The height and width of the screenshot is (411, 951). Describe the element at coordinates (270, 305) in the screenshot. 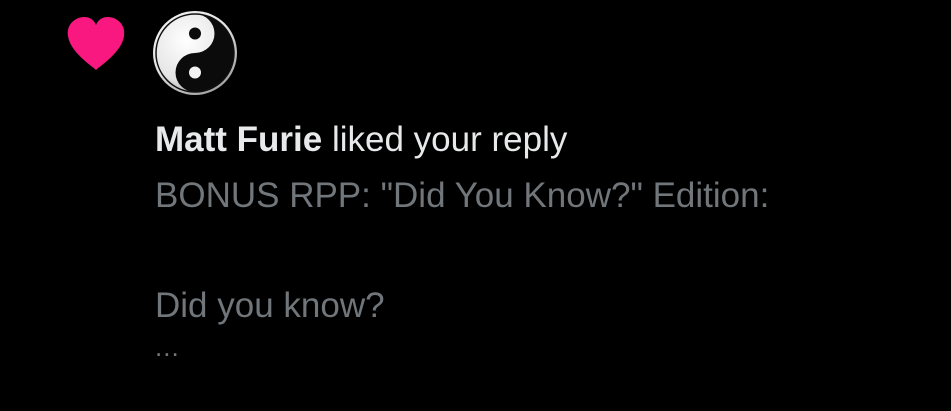

I see `preview-line-2: Did you know?` at that location.